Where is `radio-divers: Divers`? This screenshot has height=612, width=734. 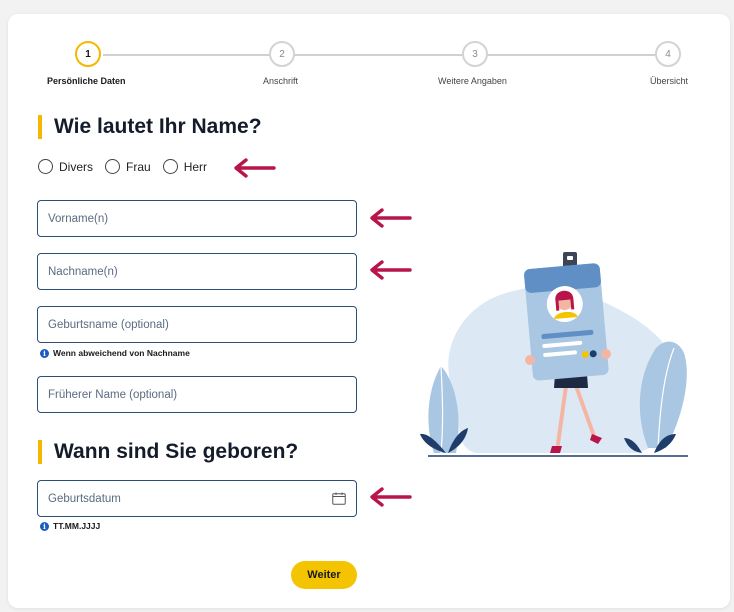
radio-divers: Divers is located at coordinates (65, 166).